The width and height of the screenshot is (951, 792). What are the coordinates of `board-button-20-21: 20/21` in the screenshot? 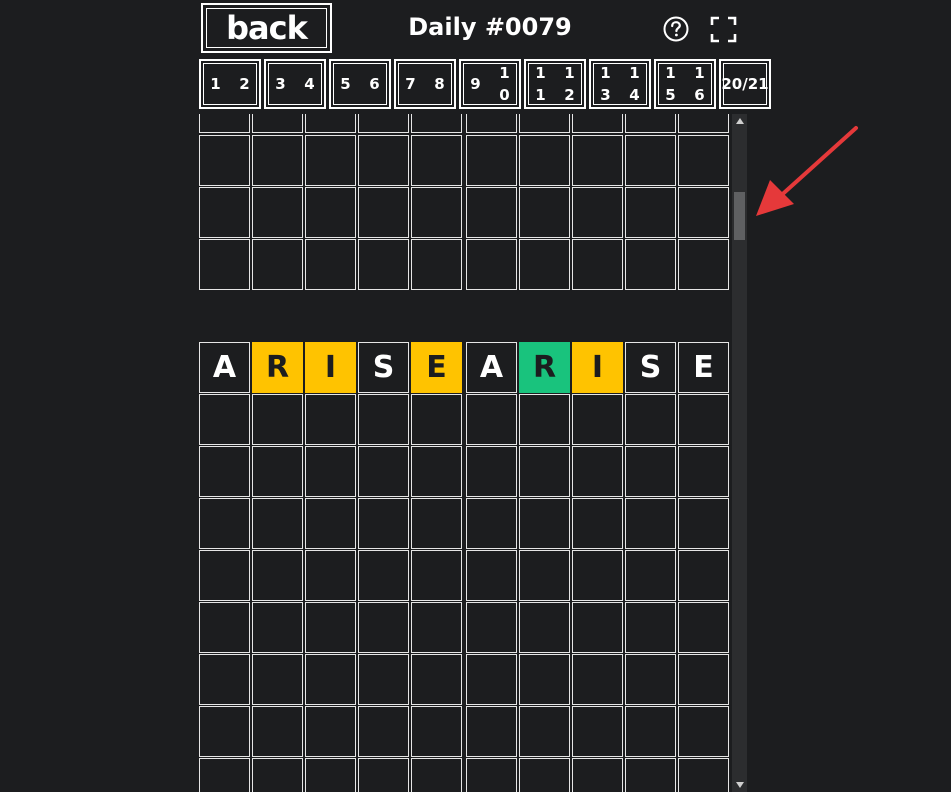 It's located at (745, 84).